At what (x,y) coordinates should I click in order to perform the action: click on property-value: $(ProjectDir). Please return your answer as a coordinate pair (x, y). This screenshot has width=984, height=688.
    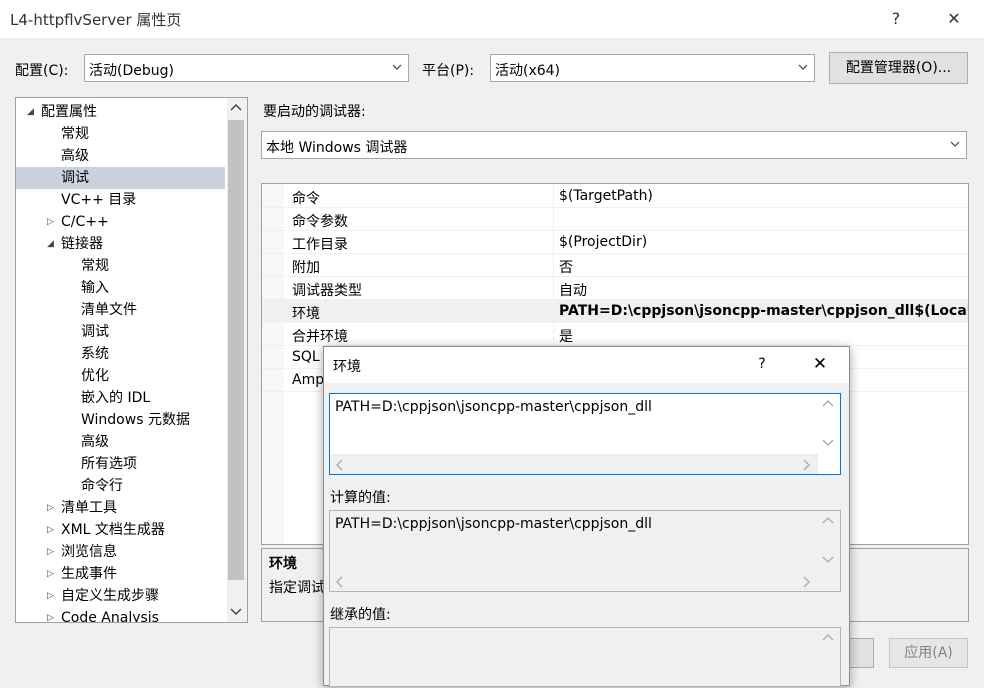
    Looking at the image, I should click on (603, 242).